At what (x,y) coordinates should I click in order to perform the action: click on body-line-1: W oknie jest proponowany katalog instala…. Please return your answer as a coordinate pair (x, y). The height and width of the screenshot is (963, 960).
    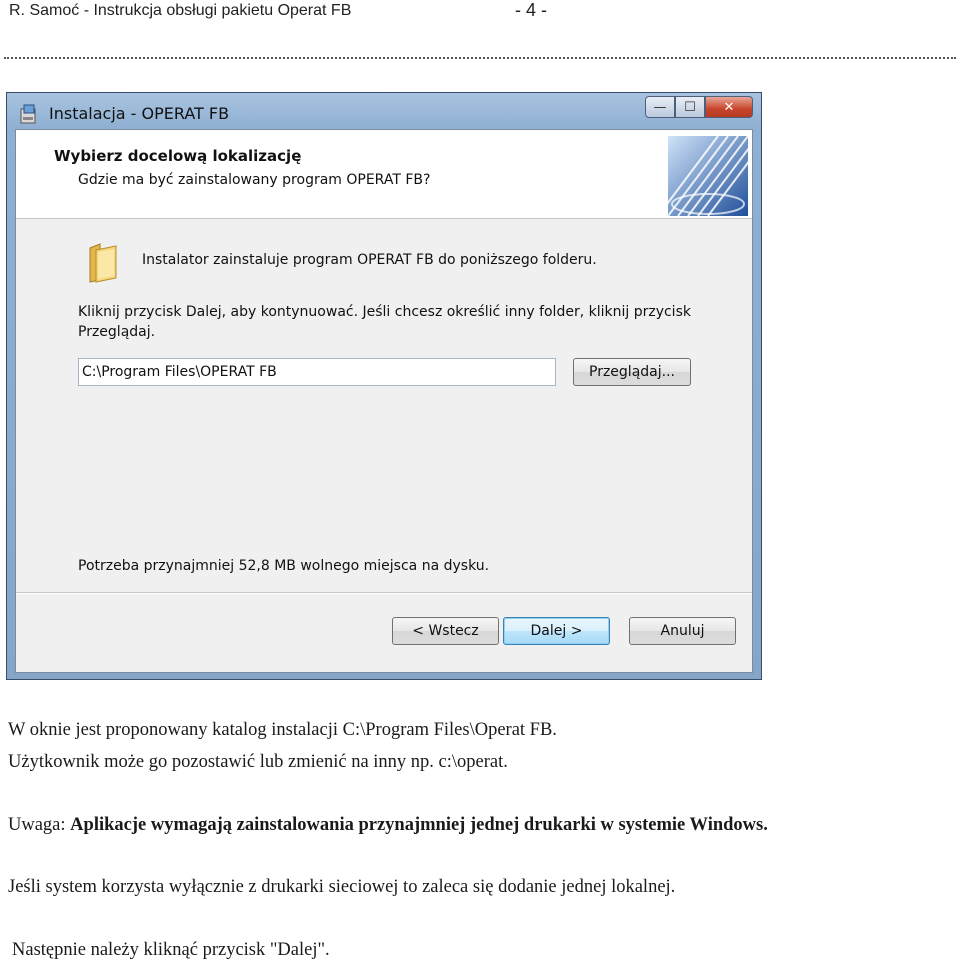
    Looking at the image, I should click on (282, 730).